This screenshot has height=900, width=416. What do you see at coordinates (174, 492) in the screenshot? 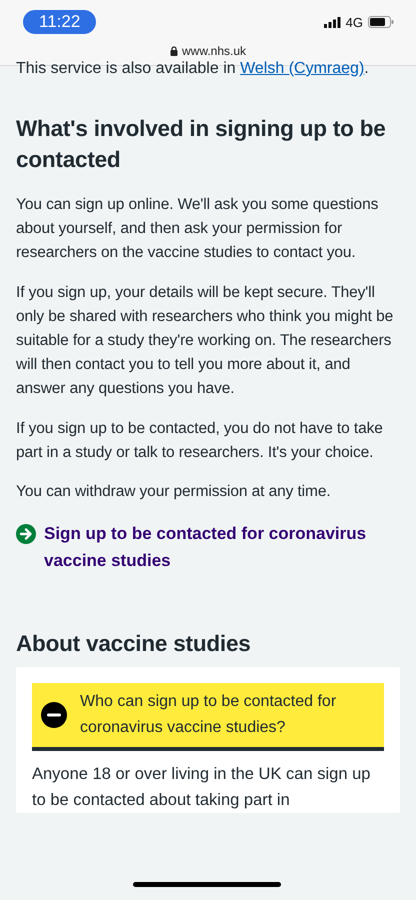
I see `paragraph: You can withdraw your permission at any time.` at bounding box center [174, 492].